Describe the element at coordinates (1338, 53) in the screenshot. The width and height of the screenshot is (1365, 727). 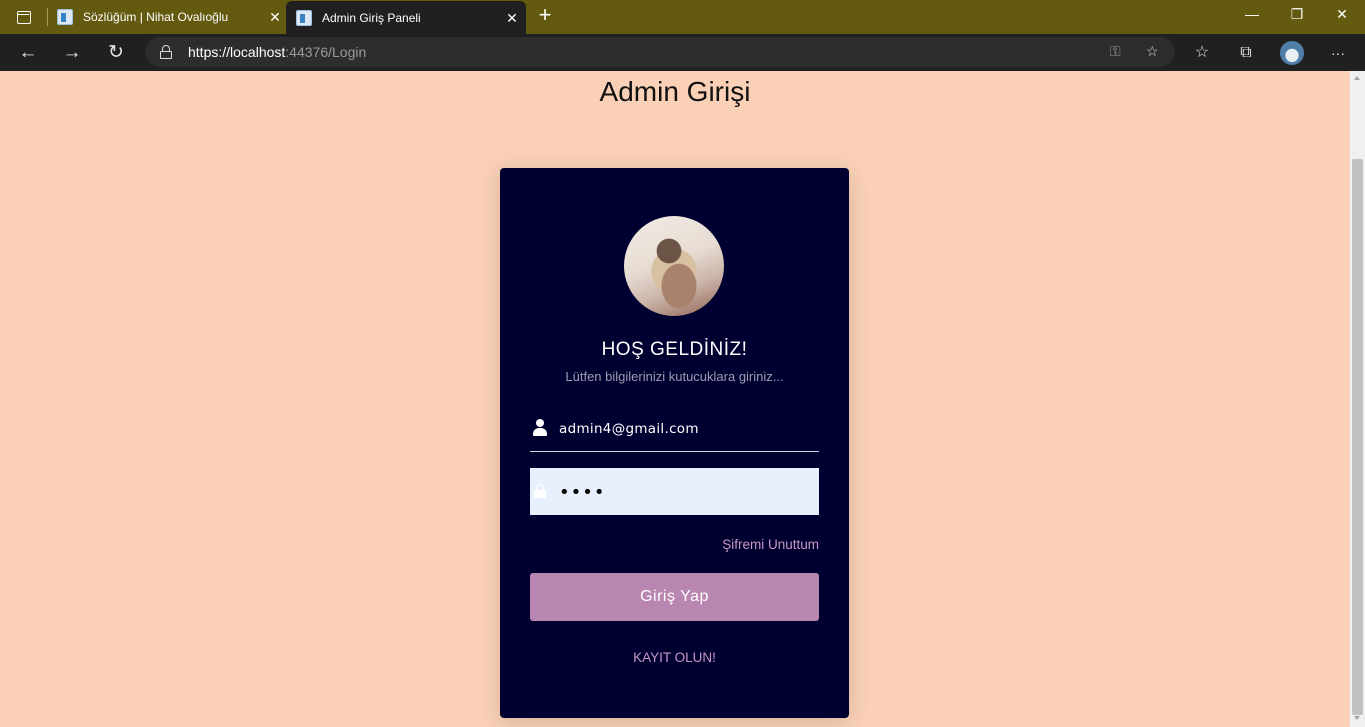
I see `more-options-icon: ···` at that location.